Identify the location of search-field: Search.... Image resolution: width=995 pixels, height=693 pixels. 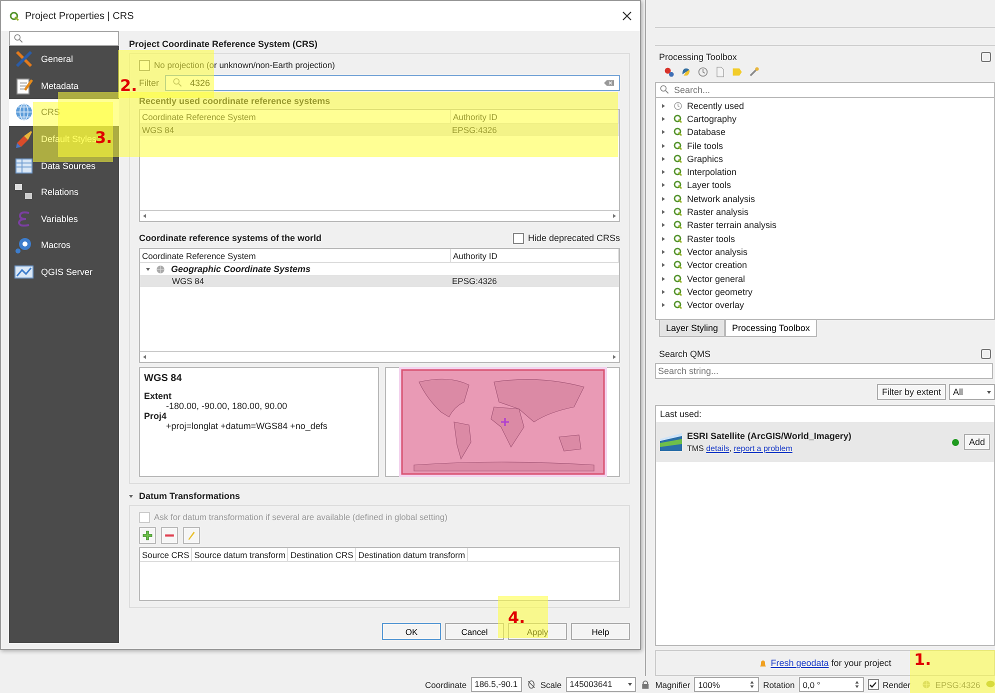
(825, 90).